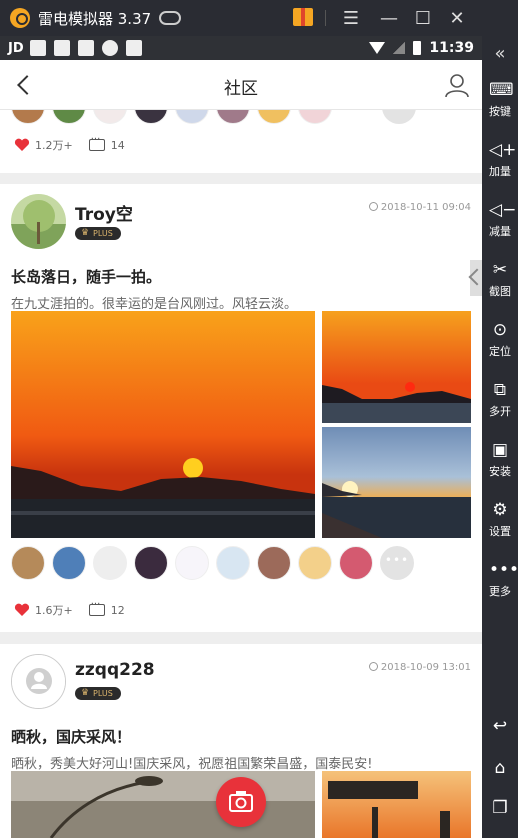 This screenshot has height=838, width=518. I want to click on sidebar-item-settings: ⚙ 设置, so click(500, 519).